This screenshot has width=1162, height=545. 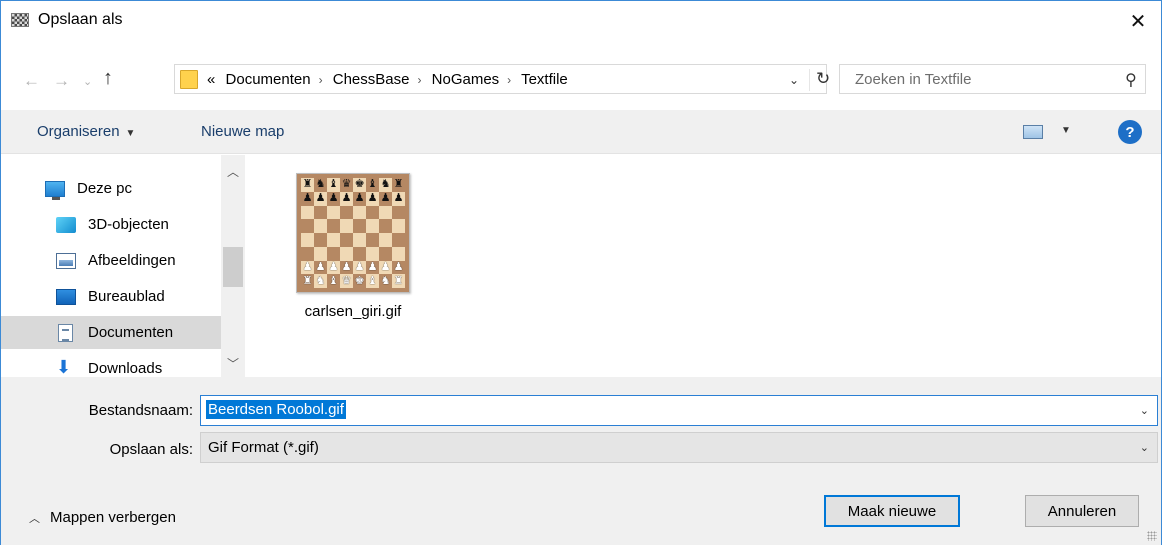 What do you see at coordinates (359, 184) in the screenshot?
I see `chess-piece-icon: ♚` at bounding box center [359, 184].